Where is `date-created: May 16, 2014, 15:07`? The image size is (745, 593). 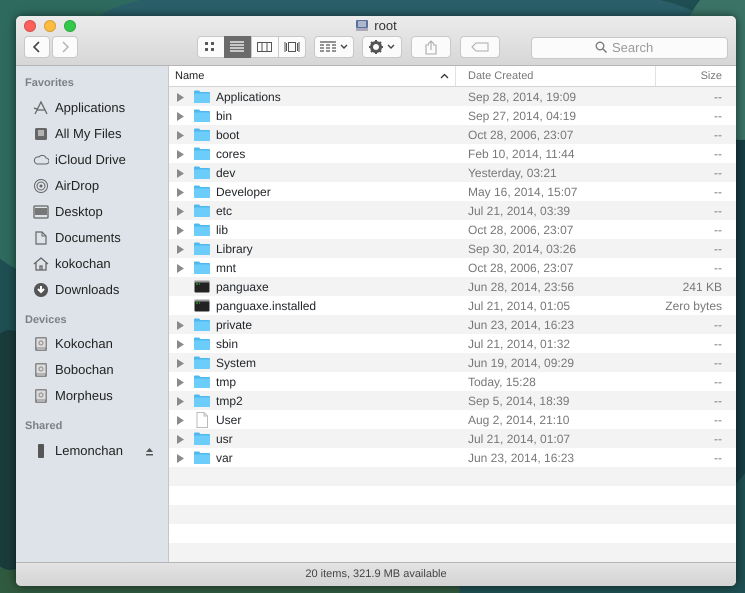
date-created: May 16, 2014, 15:07 is located at coordinates (523, 191).